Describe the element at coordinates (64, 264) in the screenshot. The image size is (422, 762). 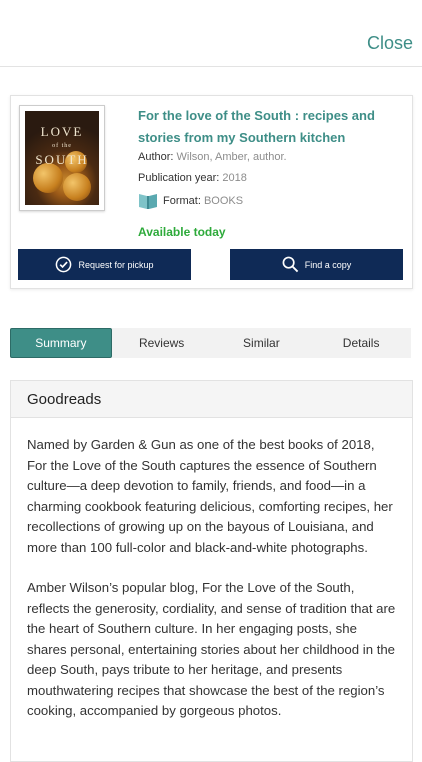
I see `check-circle-icon` at that location.